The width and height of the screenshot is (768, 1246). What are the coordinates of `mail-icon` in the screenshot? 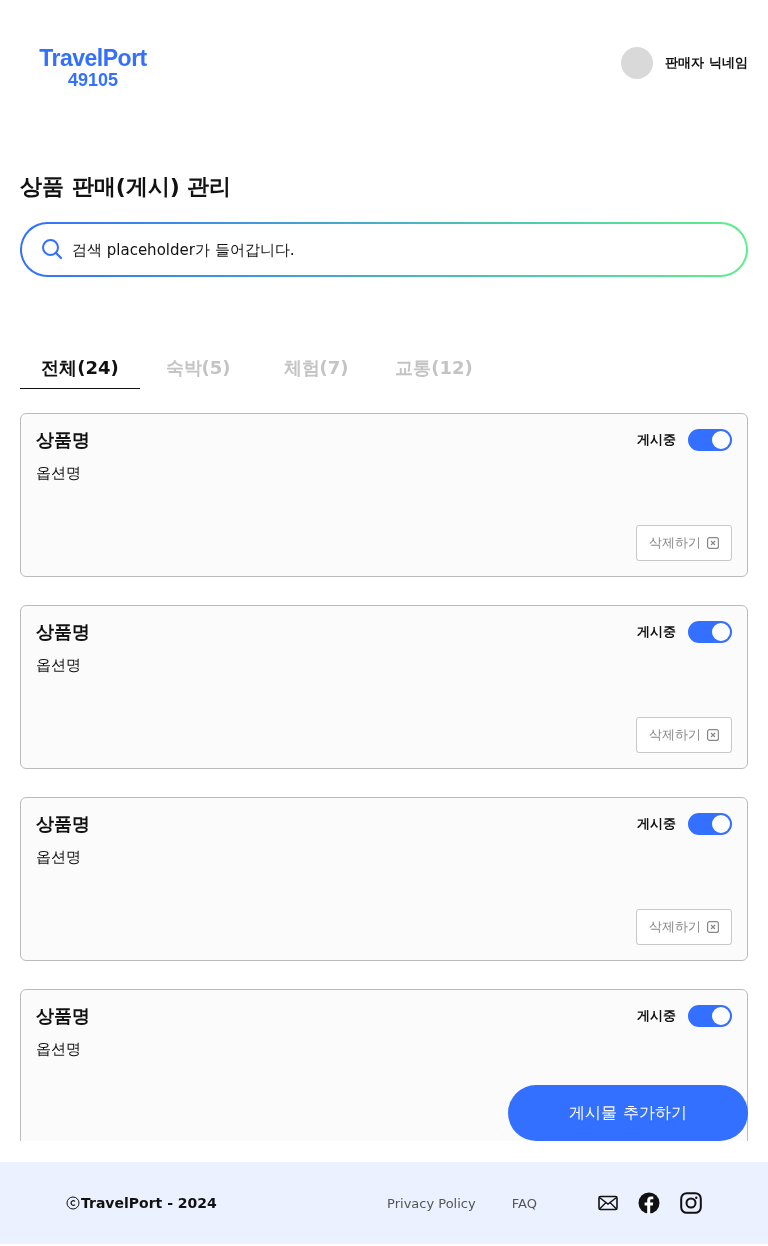 It's located at (608, 1203).